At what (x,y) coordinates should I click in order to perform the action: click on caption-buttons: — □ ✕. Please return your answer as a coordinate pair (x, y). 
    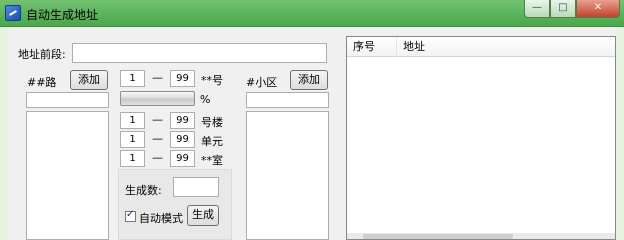
    Looking at the image, I should click on (572, 9).